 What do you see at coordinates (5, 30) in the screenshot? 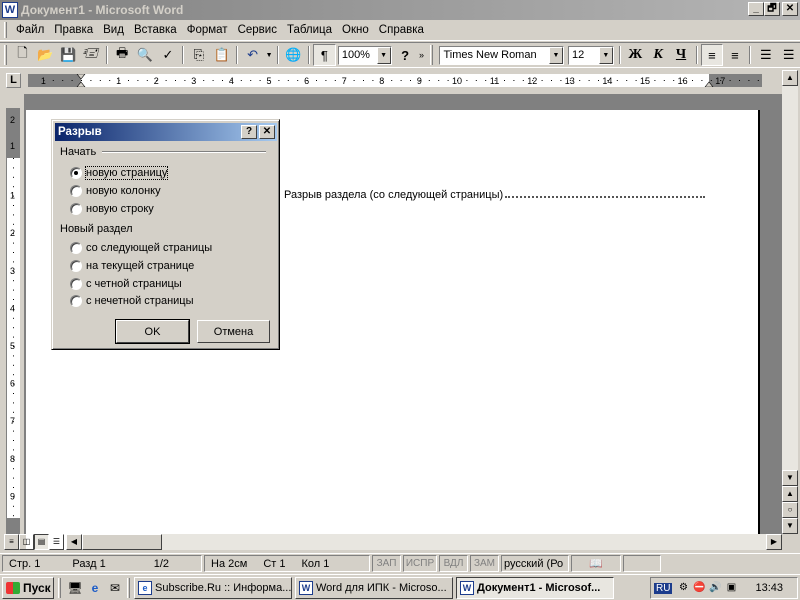
I see `menu-grip` at bounding box center [5, 30].